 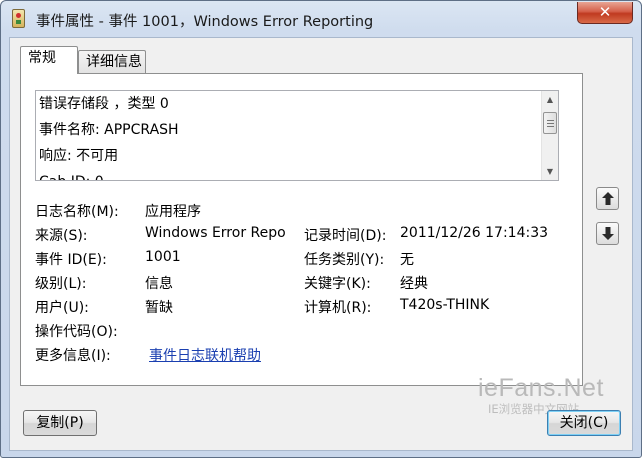 I want to click on close-button: 关闭(C), so click(x=584, y=423).